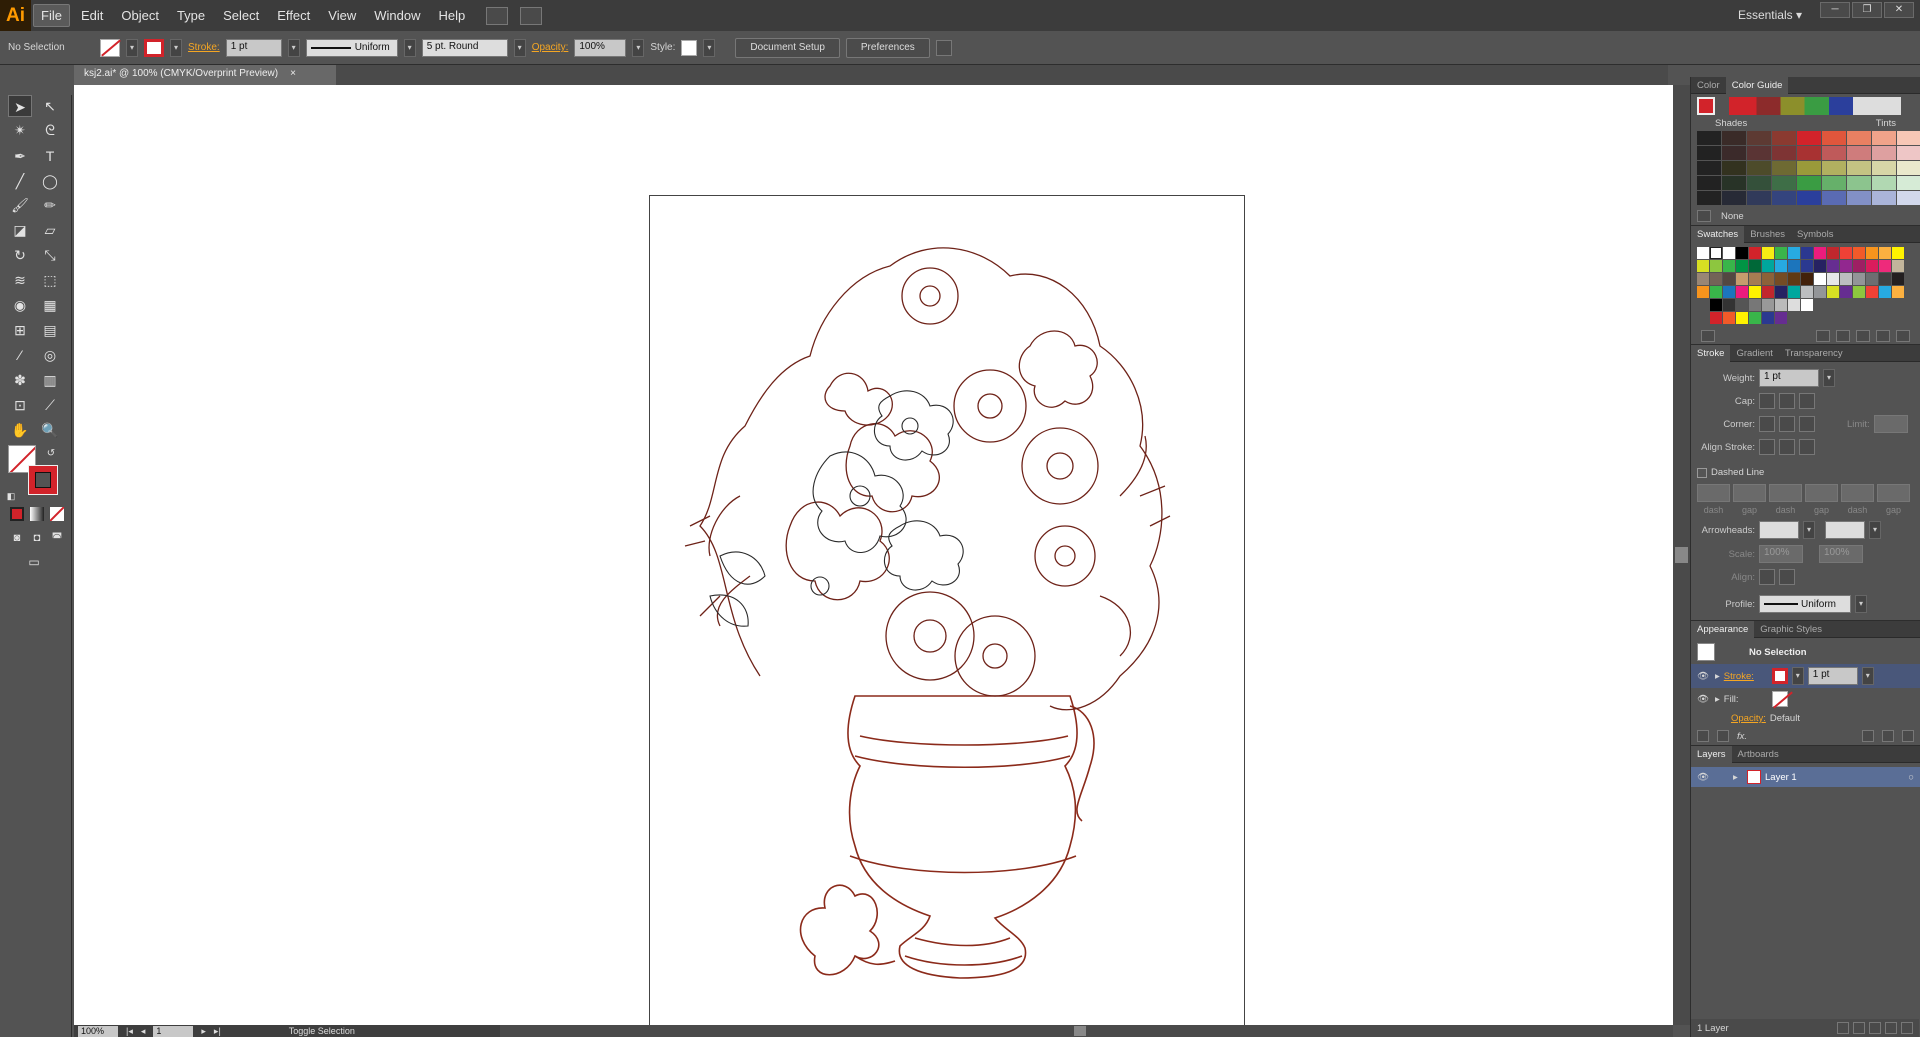  What do you see at coordinates (50, 230) in the screenshot?
I see `eraser-tool-icon: ▱` at bounding box center [50, 230].